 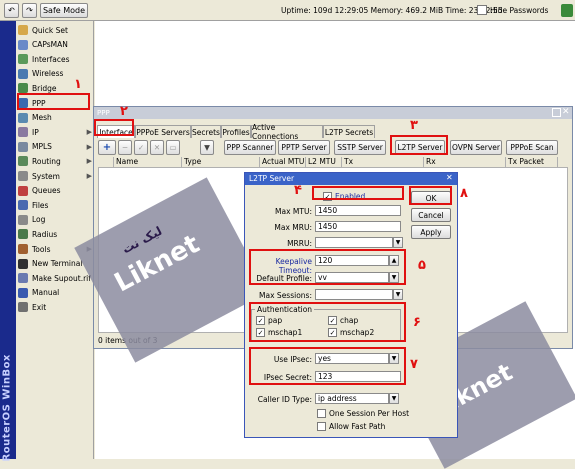 I want to click on uptime-label: Uptime:, so click(x=296, y=10).